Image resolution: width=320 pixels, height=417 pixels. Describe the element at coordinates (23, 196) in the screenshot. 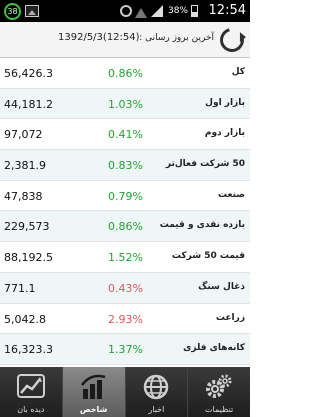

I see `index-value: 47,838` at that location.